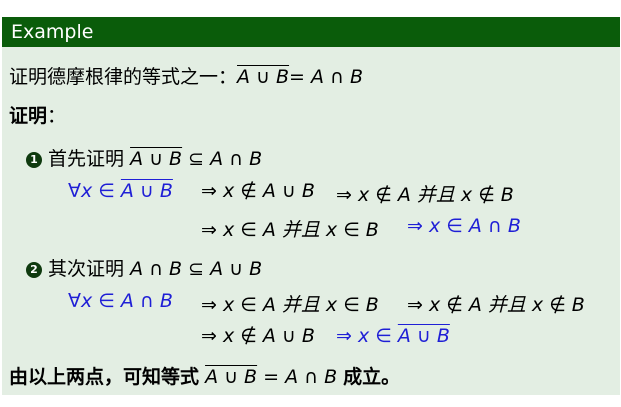 The height and width of the screenshot is (407, 621). What do you see at coordinates (91, 191) in the screenshot?
I see `step1-forall: ∀x ∈` at bounding box center [91, 191].